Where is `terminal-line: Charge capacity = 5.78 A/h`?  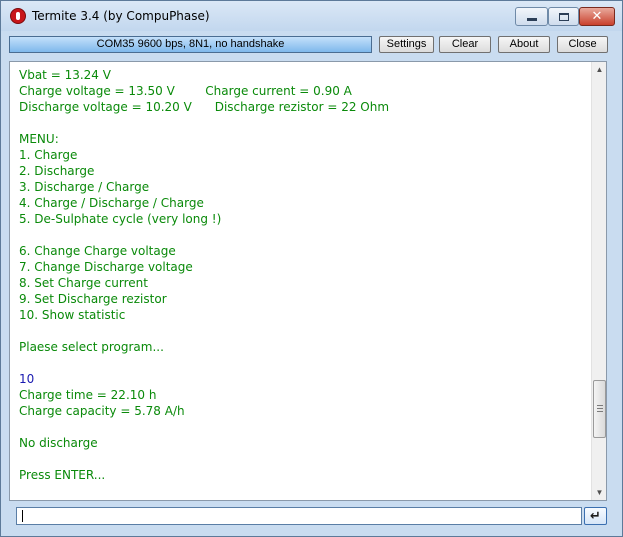 terminal-line: Charge capacity = 5.78 A/h is located at coordinates (102, 411).